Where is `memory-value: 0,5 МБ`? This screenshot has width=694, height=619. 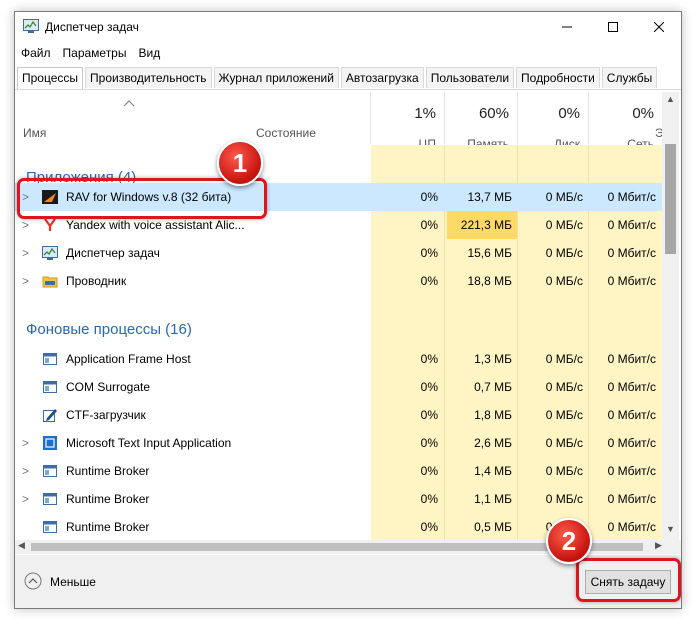 memory-value: 0,5 МБ is located at coordinates (493, 527).